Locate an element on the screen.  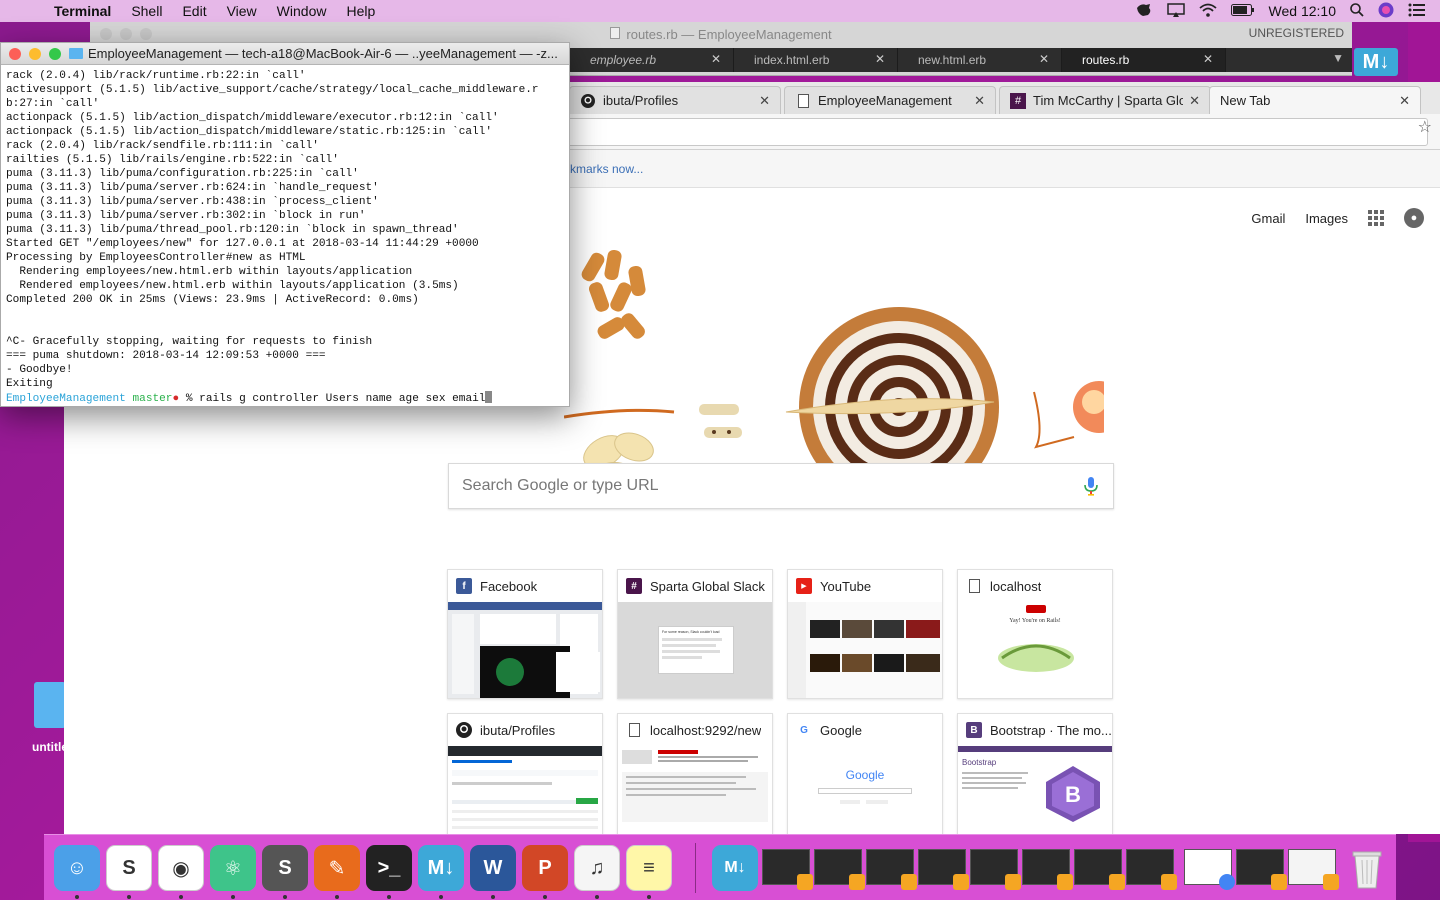
menu-view: View is located at coordinates (242, 11).